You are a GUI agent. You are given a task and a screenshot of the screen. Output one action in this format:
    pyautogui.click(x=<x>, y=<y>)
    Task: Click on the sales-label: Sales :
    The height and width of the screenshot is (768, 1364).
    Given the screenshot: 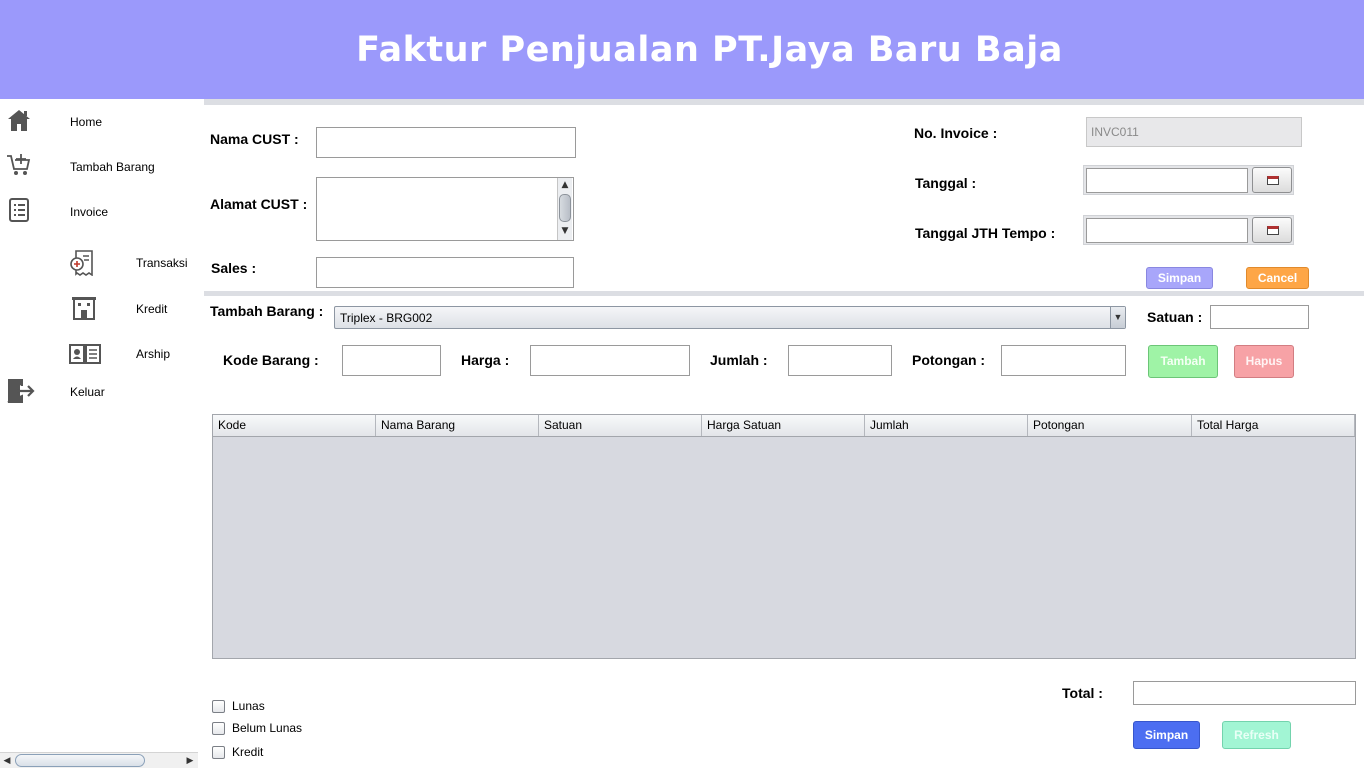 What is the action you would take?
    pyautogui.click(x=234, y=268)
    